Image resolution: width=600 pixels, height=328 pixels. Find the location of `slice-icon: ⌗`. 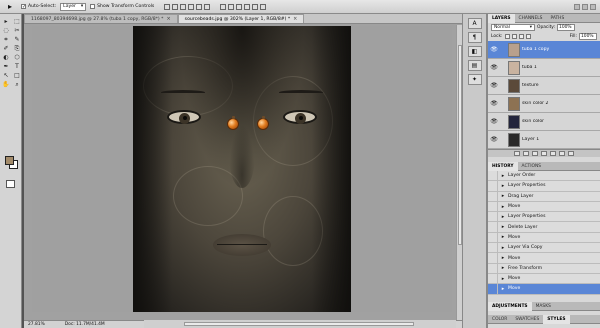

slice-icon: ⌗ is located at coordinates (6, 40).